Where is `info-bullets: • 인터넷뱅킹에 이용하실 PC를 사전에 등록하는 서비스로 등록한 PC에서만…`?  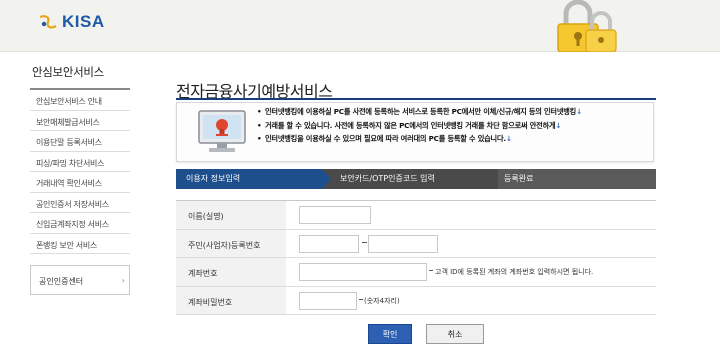
info-bullets: • 인터넷뱅킹에 이용하실 PC를 사전에 등록하는 서비스로 등록한 PC에서만… is located at coordinates (419, 127).